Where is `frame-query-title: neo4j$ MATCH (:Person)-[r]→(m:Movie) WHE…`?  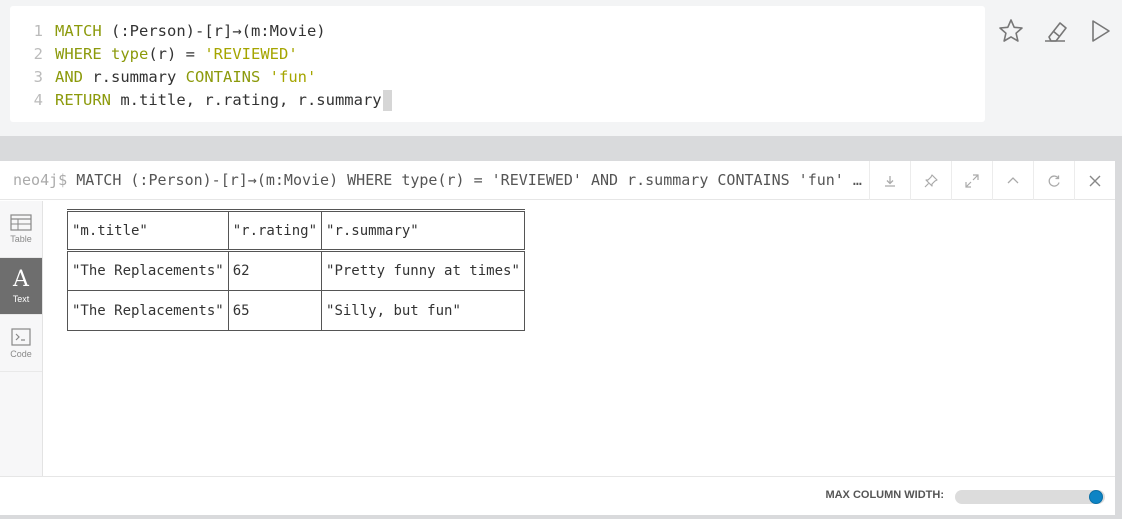 frame-query-title: neo4j$ MATCH (:Person)-[r]→(m:Movie) WHE… is located at coordinates (440, 180).